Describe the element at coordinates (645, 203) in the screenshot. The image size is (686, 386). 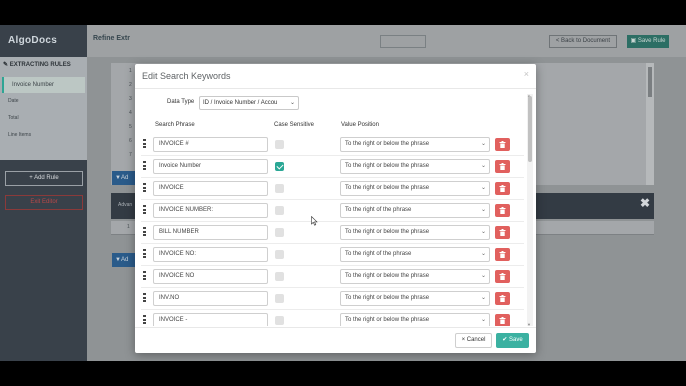
I see `close-icon: ✖` at that location.